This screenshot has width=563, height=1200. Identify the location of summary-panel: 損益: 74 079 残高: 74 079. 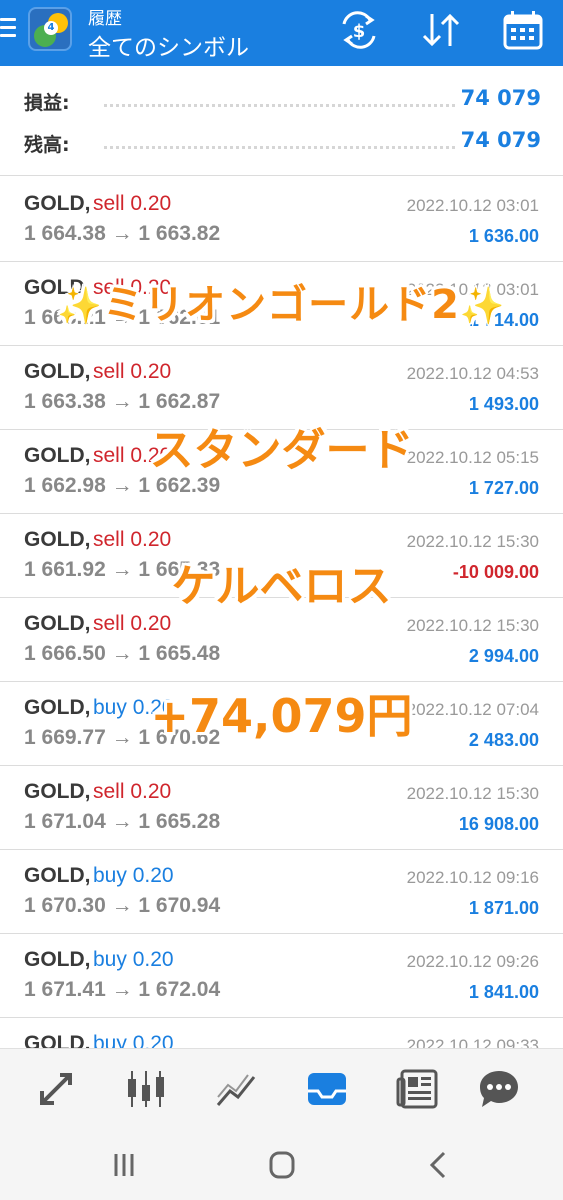
(281, 121).